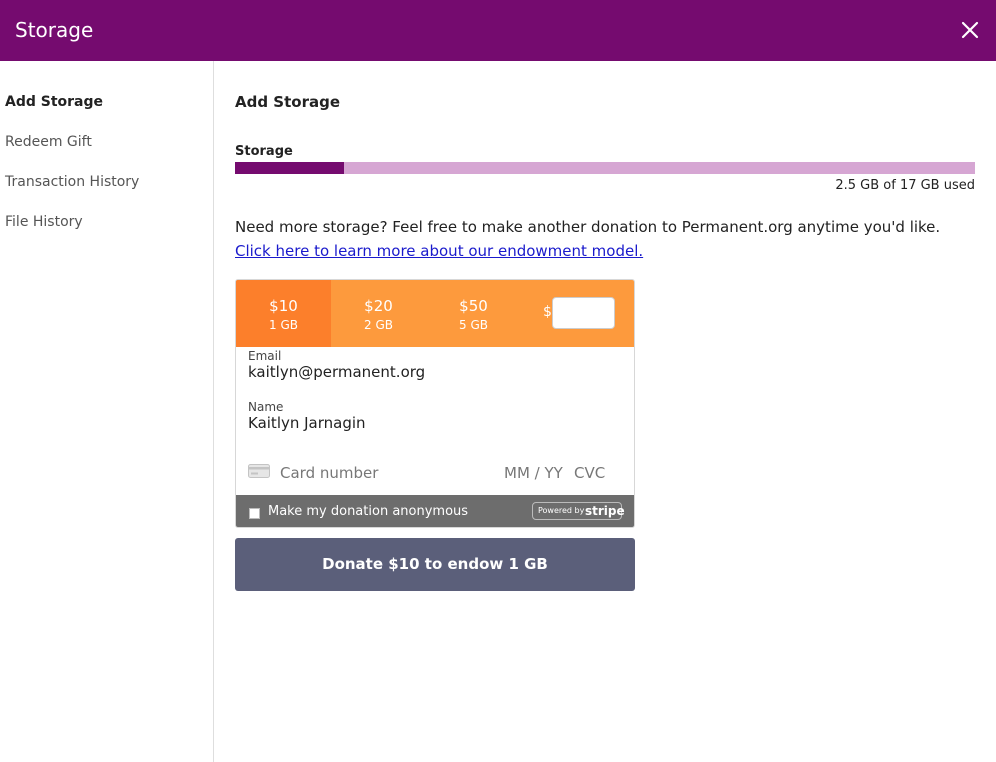 Image resolution: width=996 pixels, height=762 pixels. Describe the element at coordinates (605, 168) in the screenshot. I see `storage-usage-bar` at that location.